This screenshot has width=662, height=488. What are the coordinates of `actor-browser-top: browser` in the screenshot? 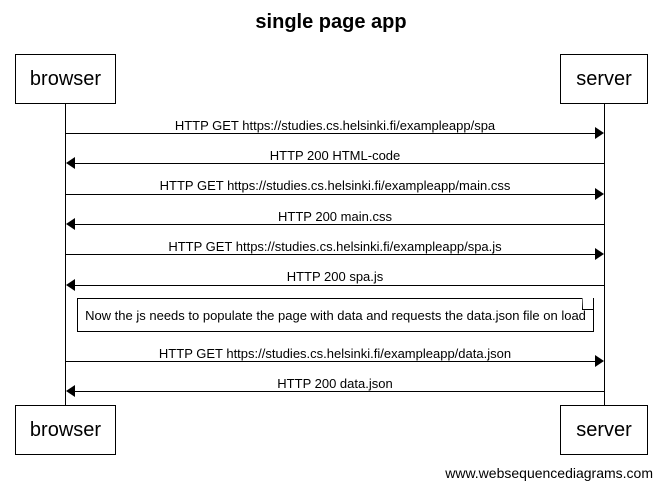 It's located at (65, 79).